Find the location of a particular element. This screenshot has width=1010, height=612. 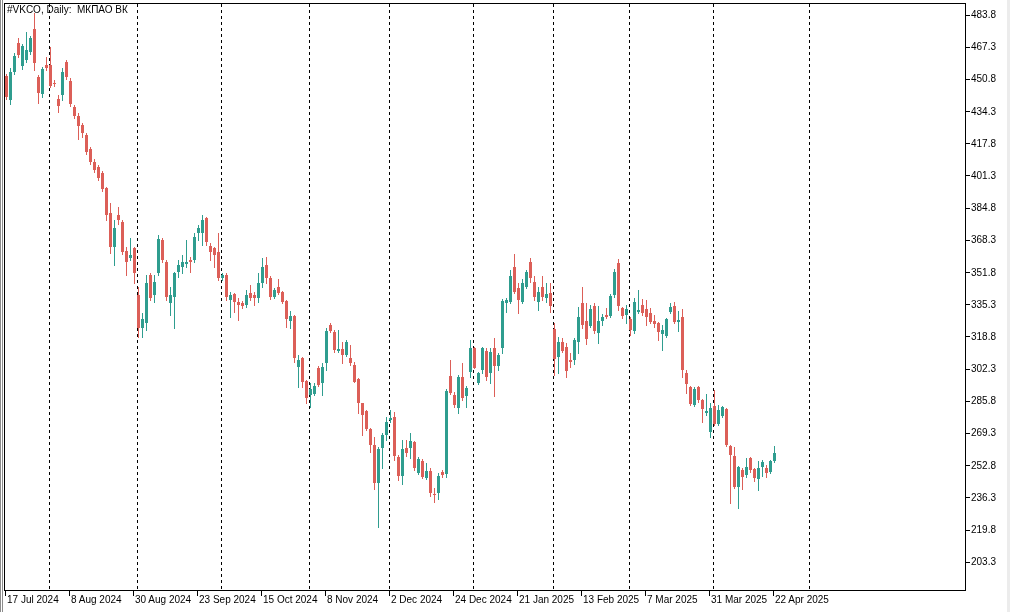

price-label: 384.8 is located at coordinates (984, 208).